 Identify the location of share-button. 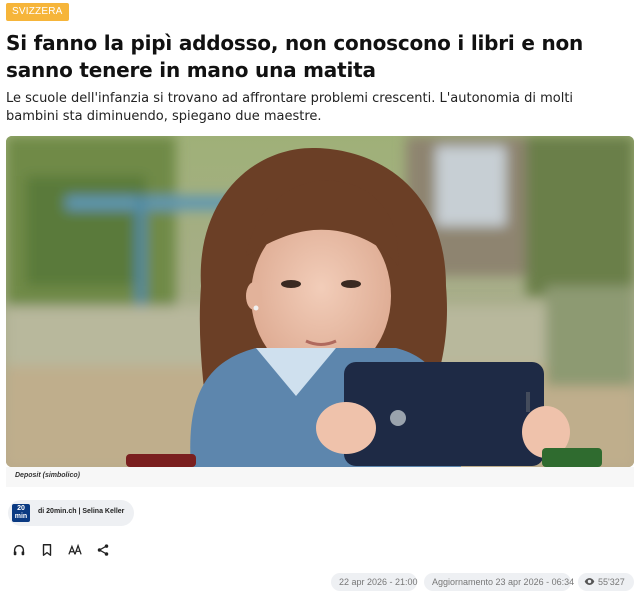
(103, 550).